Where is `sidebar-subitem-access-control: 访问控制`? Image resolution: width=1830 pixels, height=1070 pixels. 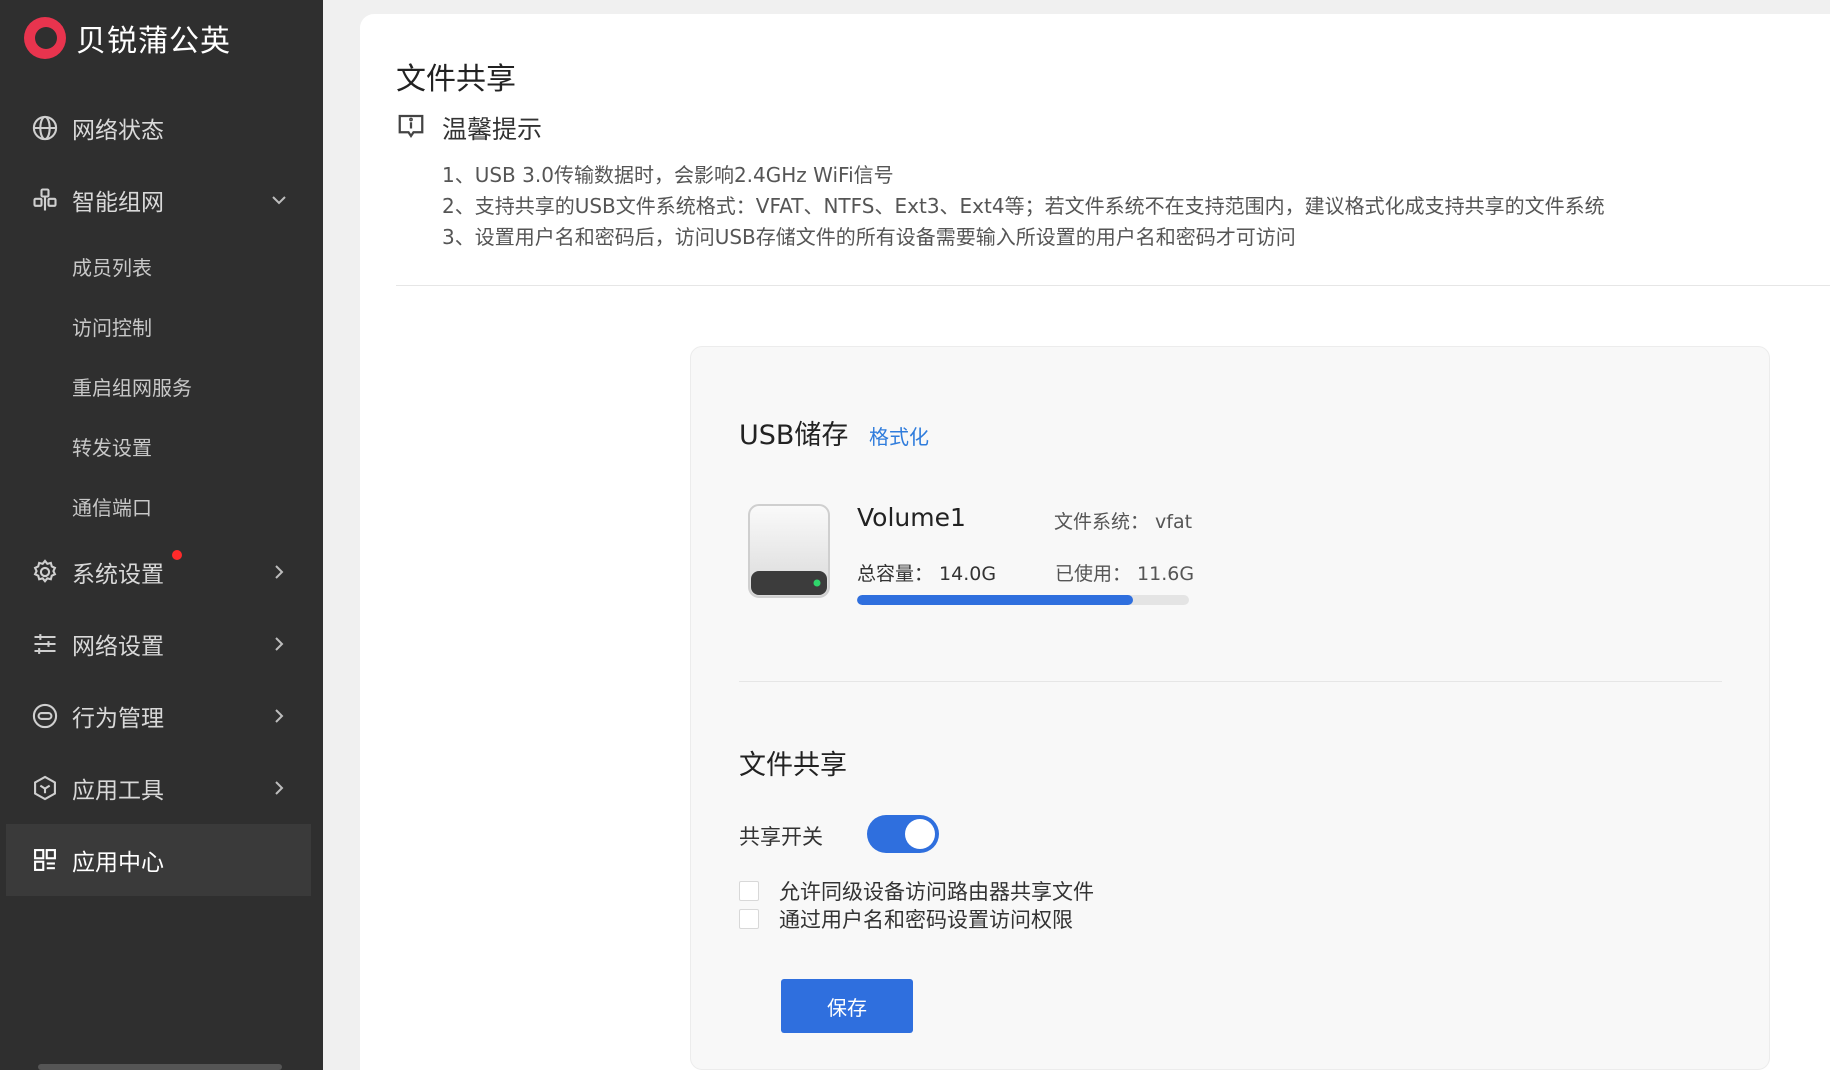 sidebar-subitem-access-control: 访问控制 is located at coordinates (161, 326).